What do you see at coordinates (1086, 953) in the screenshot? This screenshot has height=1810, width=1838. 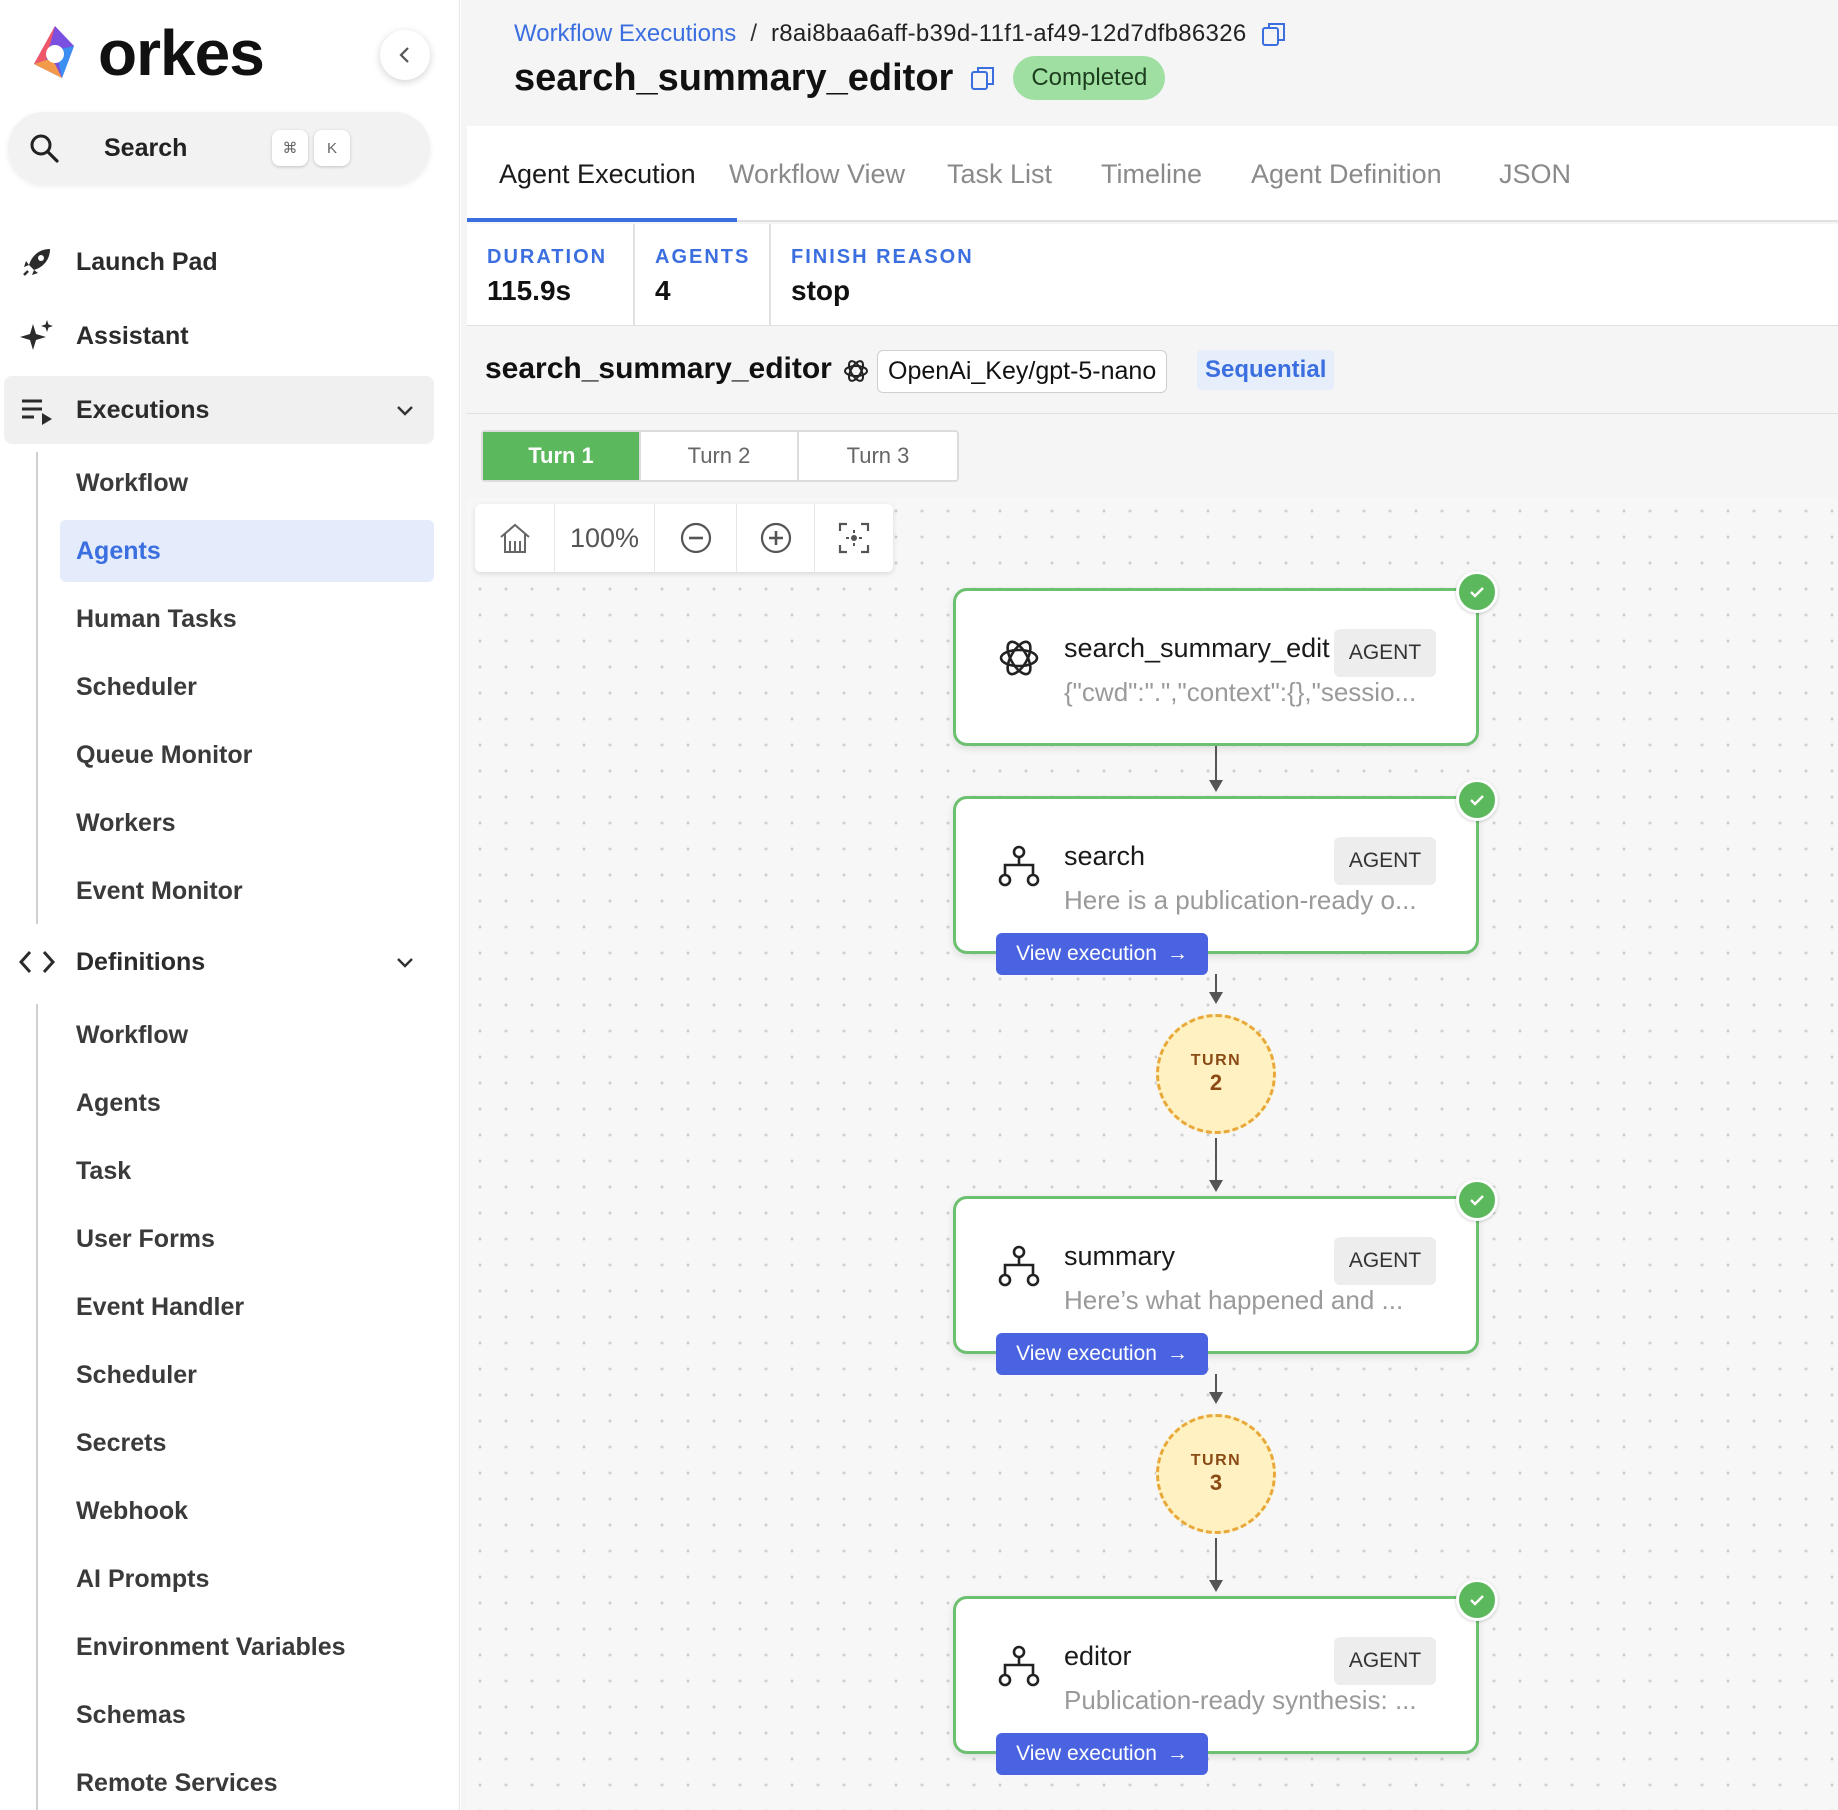 I see `view-execution-label: View execution` at bounding box center [1086, 953].